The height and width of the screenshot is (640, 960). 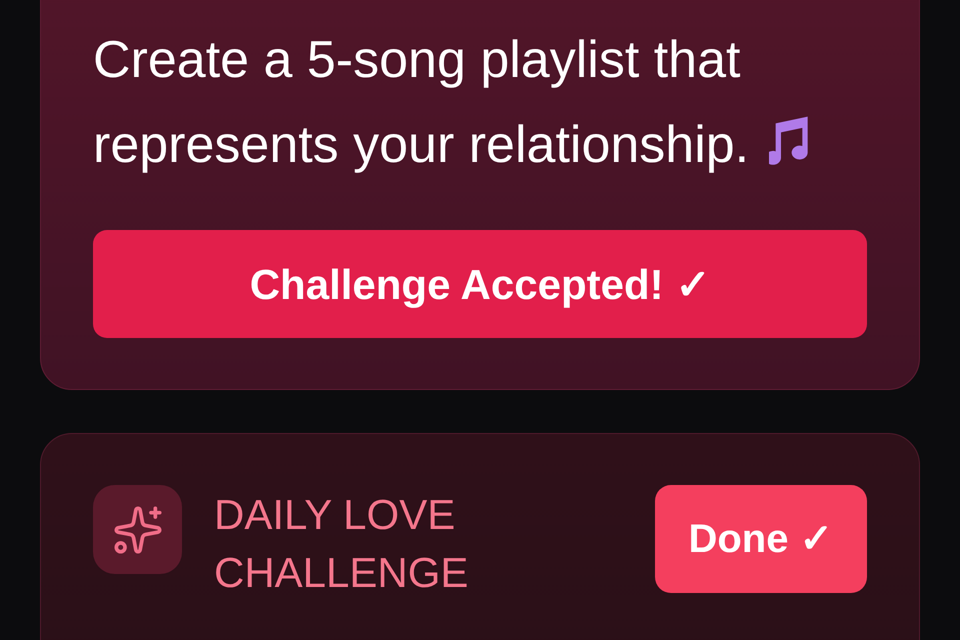 What do you see at coordinates (761, 539) in the screenshot?
I see `done-button: Done ✓` at bounding box center [761, 539].